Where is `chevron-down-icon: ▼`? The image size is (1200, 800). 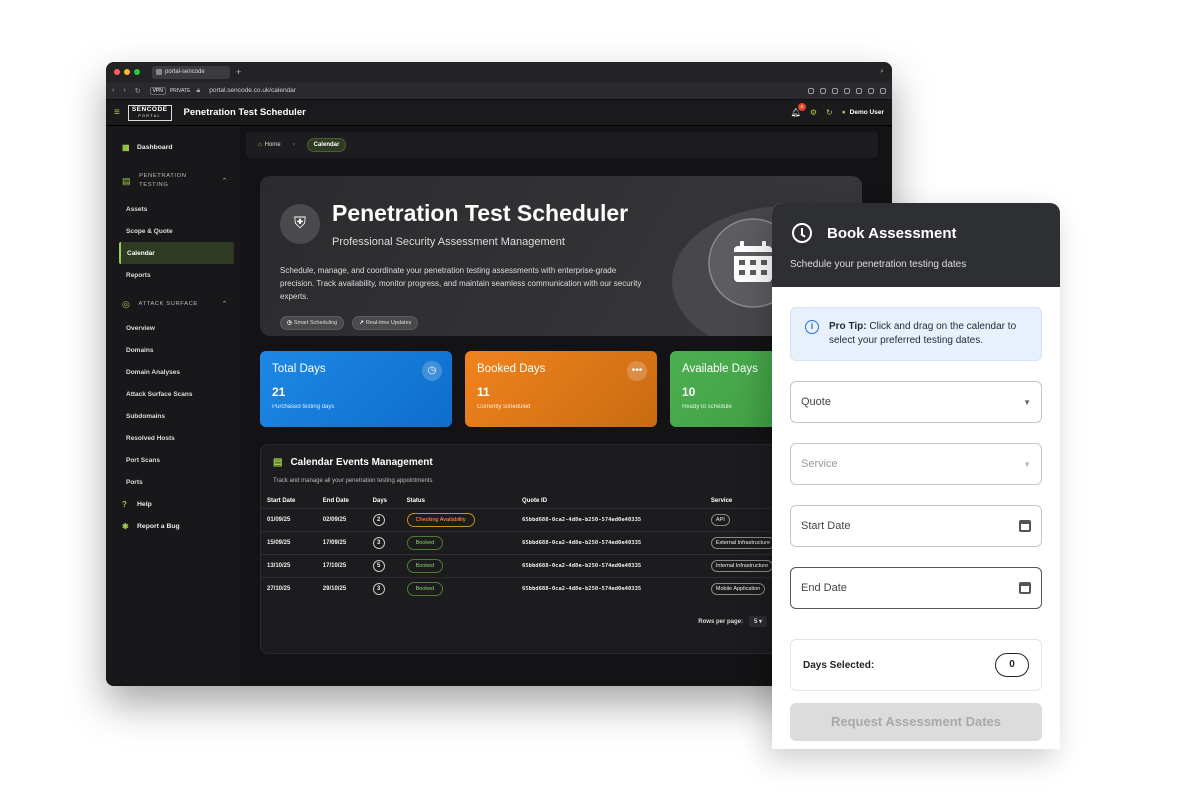 chevron-down-icon: ▼ is located at coordinates (1027, 402).